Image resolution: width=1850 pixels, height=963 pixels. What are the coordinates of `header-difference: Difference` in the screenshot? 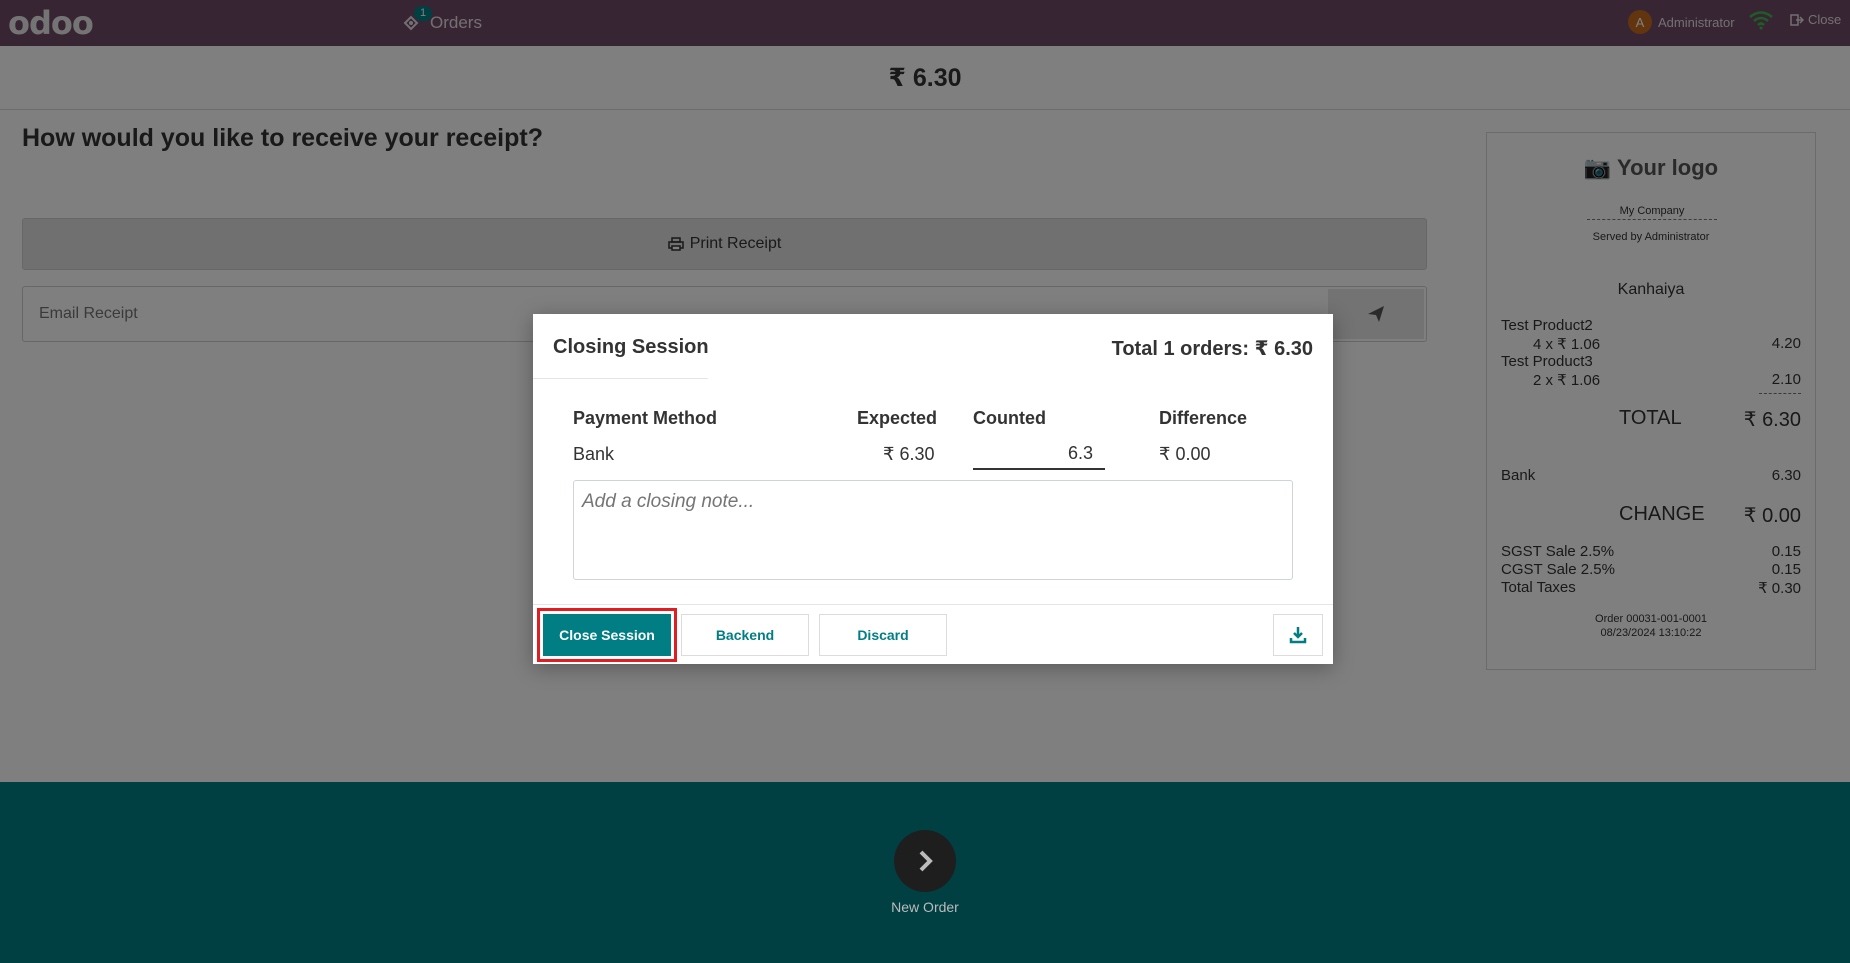 It's located at (1203, 418).